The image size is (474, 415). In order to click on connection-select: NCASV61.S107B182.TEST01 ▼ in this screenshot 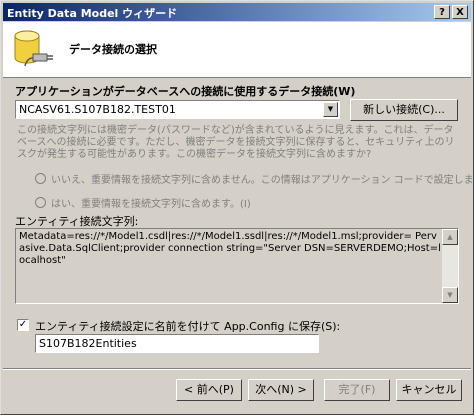, I will do `click(177, 109)`.